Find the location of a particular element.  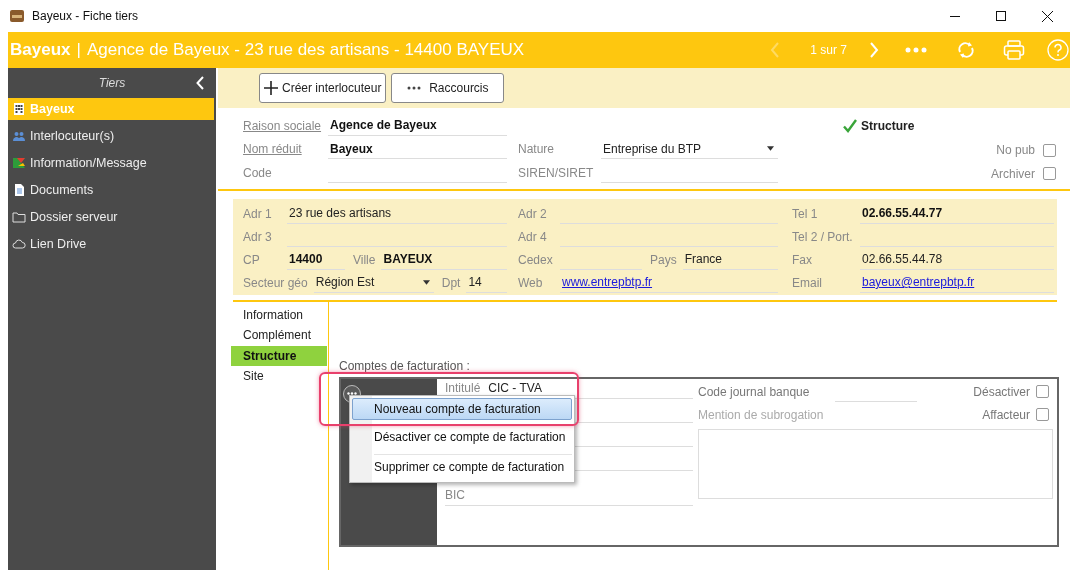

sidebar-item: Documents is located at coordinates (111, 190).